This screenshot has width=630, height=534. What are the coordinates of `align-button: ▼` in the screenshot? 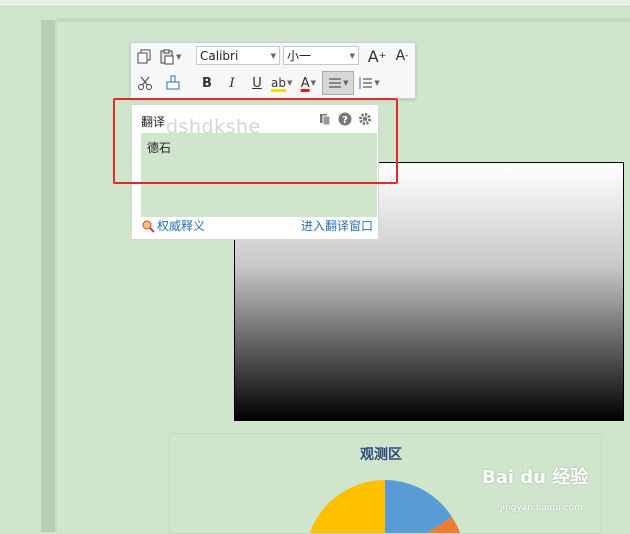 It's located at (338, 83).